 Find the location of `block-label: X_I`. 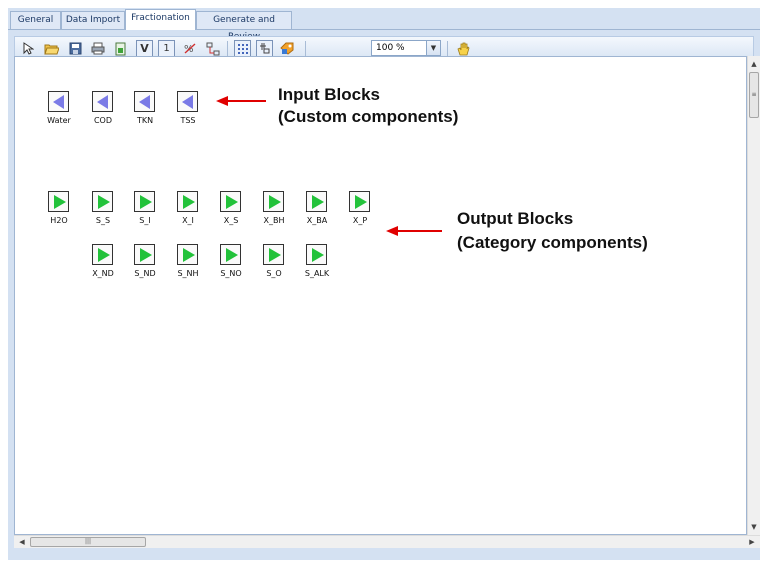

block-label: X_I is located at coordinates (188, 220).